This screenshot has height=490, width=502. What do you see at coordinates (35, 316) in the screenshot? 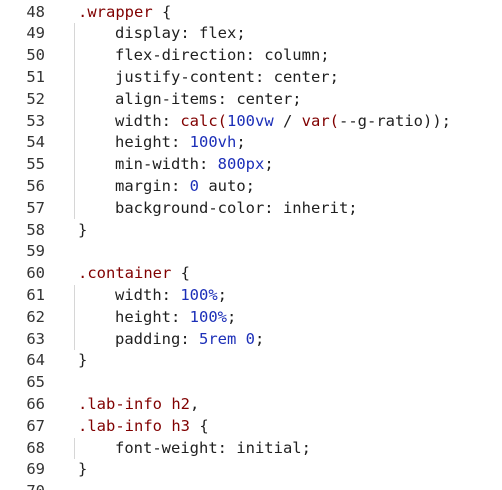
I see `line-number: 62` at bounding box center [35, 316].